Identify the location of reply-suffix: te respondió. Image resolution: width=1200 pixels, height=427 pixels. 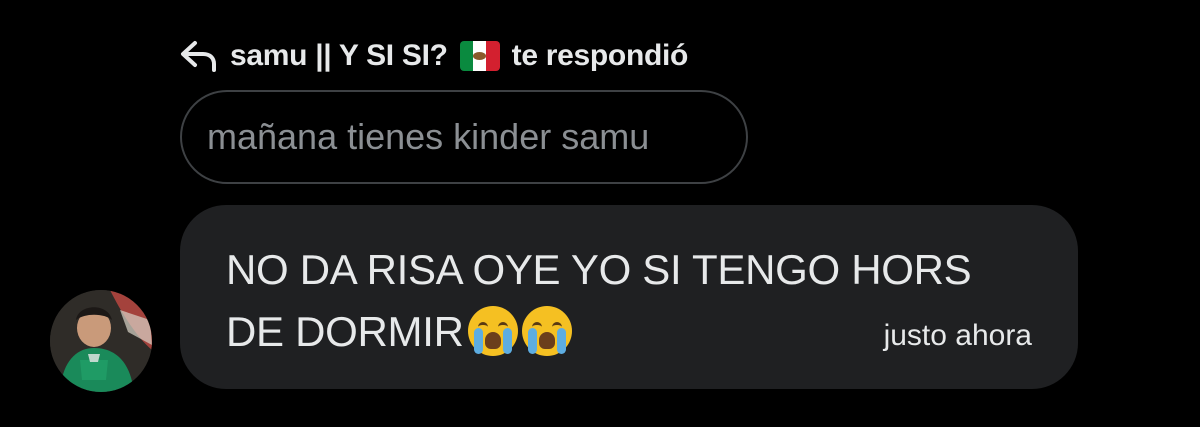
(600, 55).